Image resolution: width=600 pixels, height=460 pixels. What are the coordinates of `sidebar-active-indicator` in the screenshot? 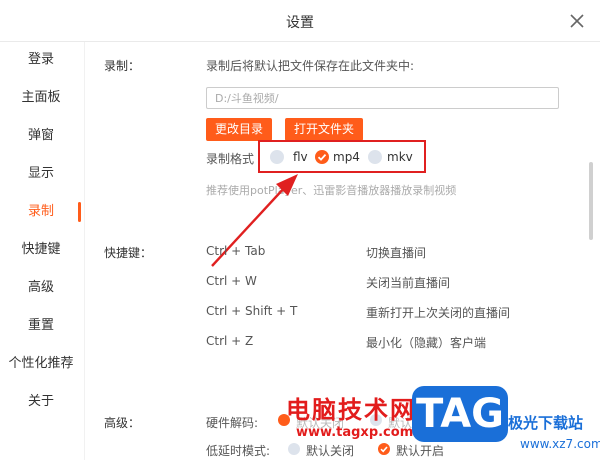 It's located at (79, 212).